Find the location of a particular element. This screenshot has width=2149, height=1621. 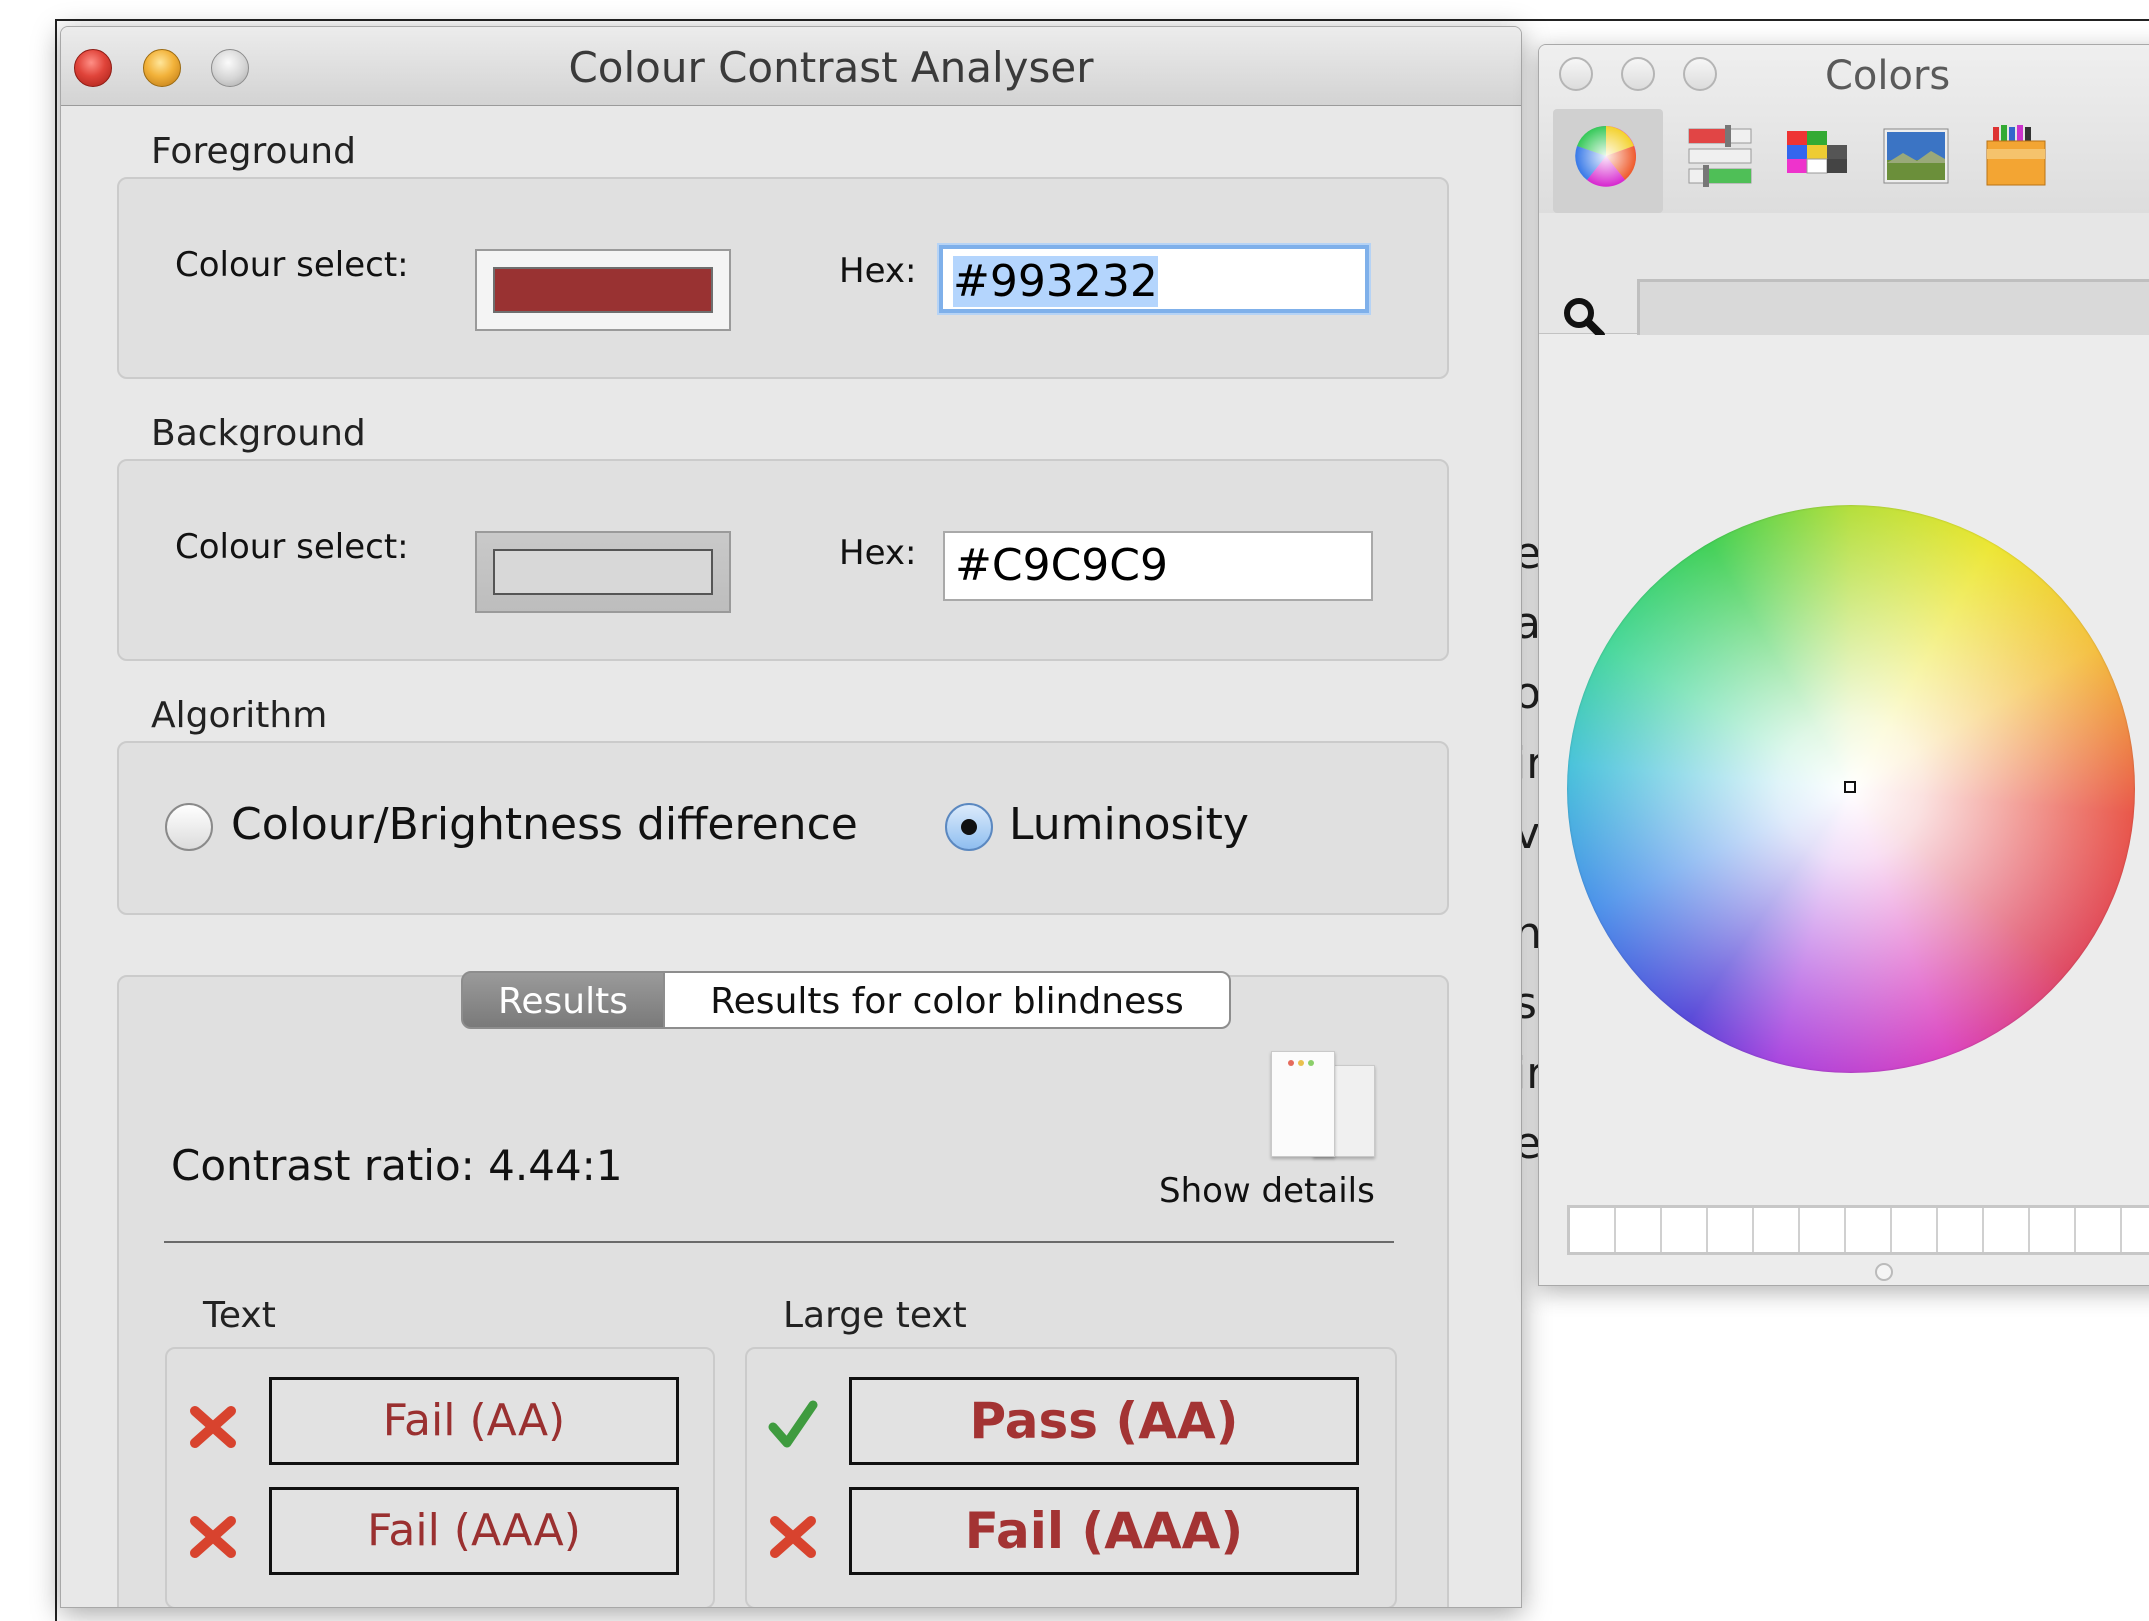

foreground-hex-label: Hex: is located at coordinates (878, 271).